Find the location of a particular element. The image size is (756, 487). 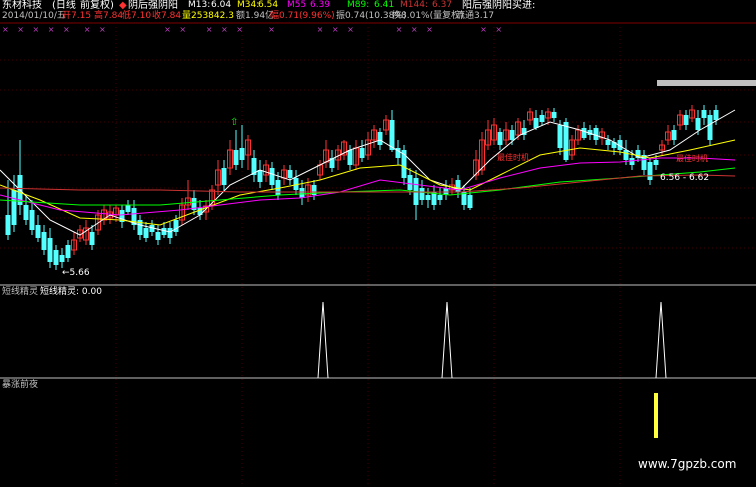

info-float: 流通3.17 is located at coordinates (475, 16).